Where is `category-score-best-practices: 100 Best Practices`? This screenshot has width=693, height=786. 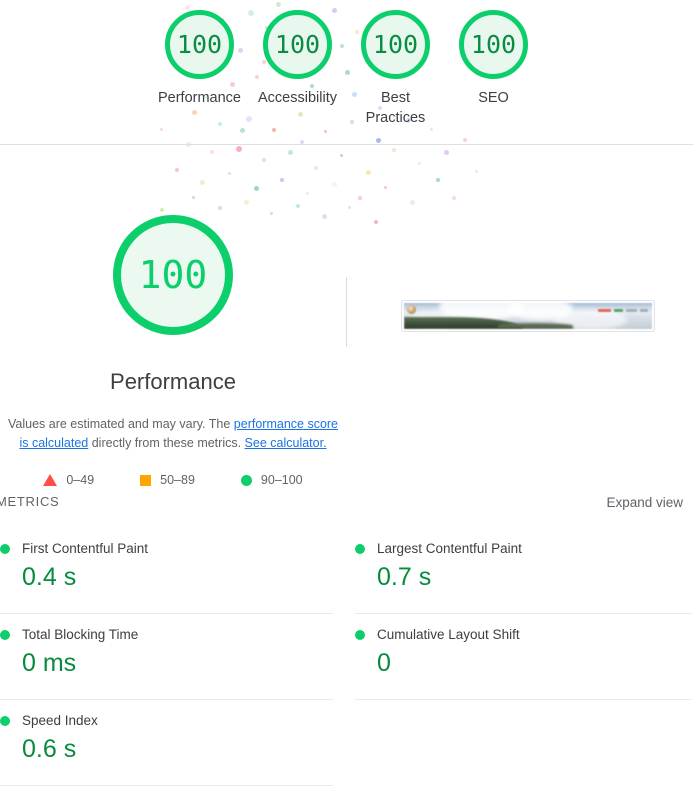
category-score-best-practices: 100 Best Practices is located at coordinates (396, 69).